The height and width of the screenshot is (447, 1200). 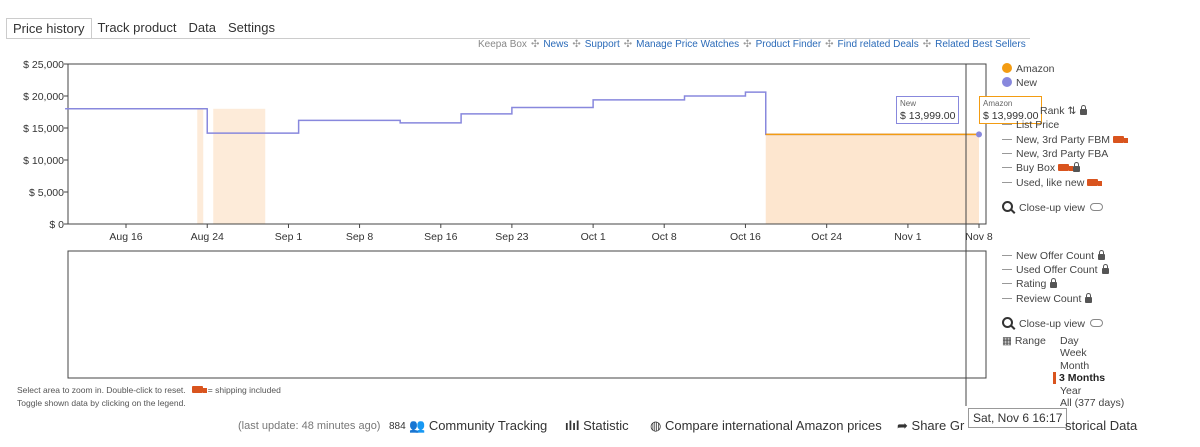 I want to click on range-month: Month, so click(x=1074, y=366).